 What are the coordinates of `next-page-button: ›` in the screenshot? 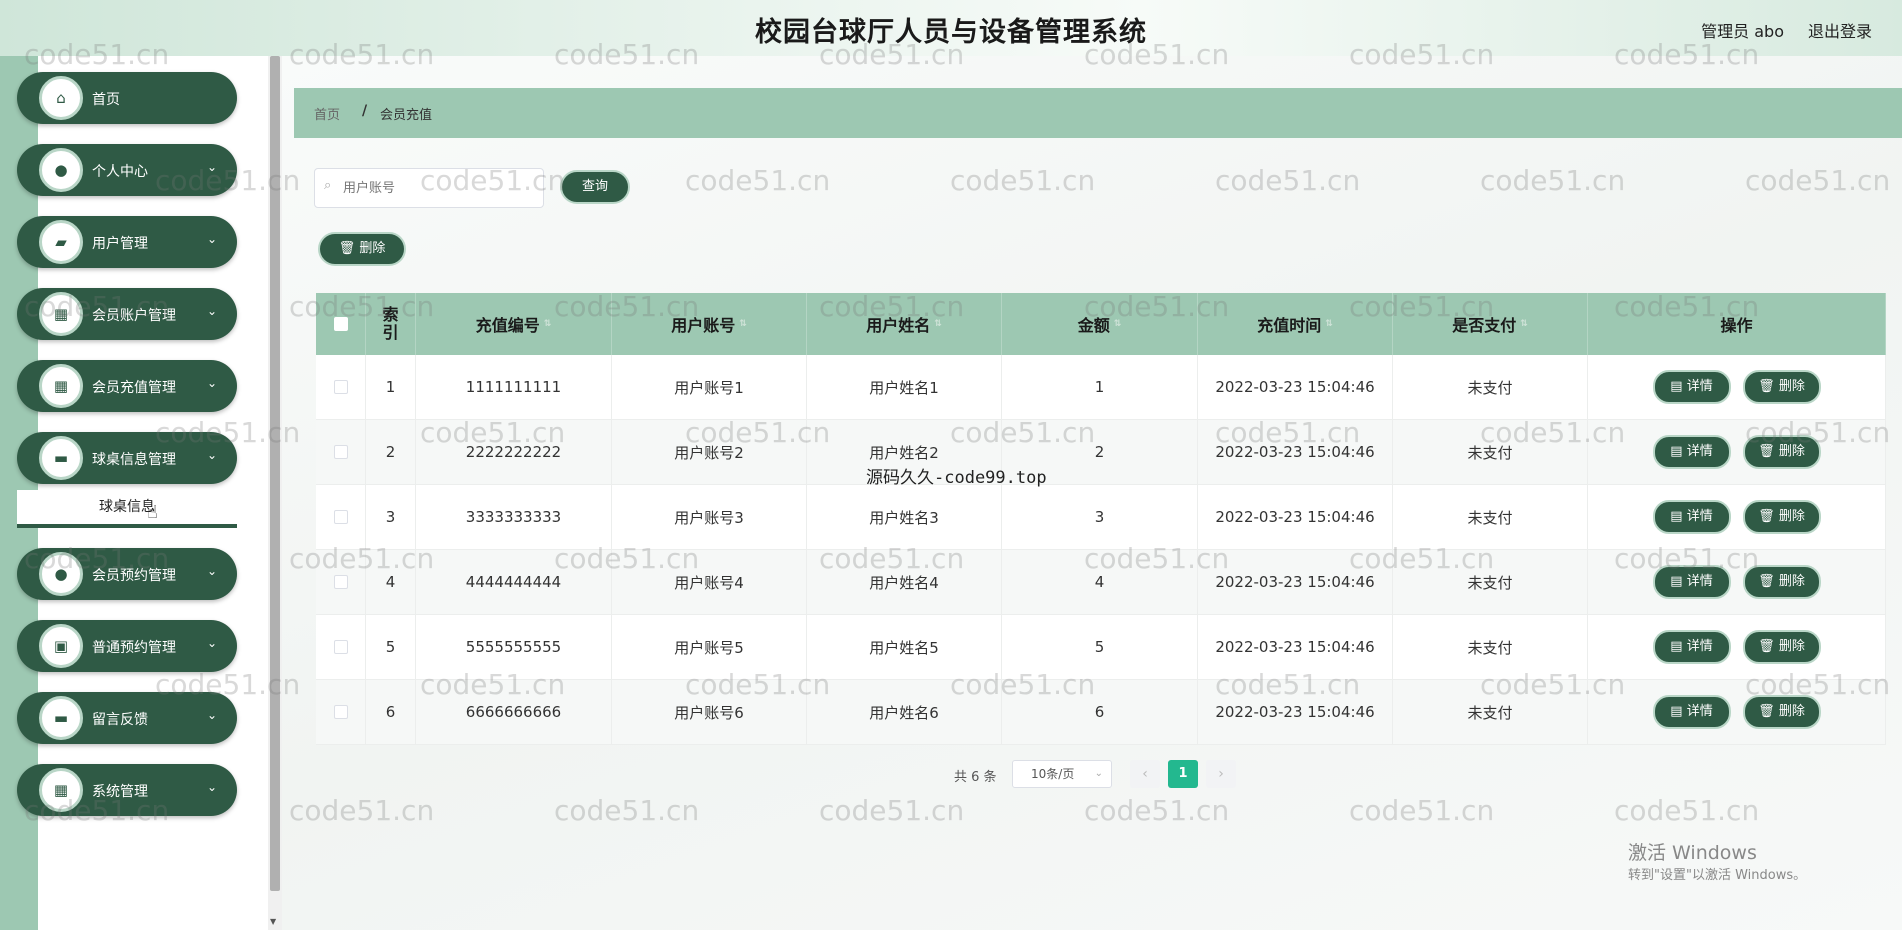 It's located at (1221, 774).